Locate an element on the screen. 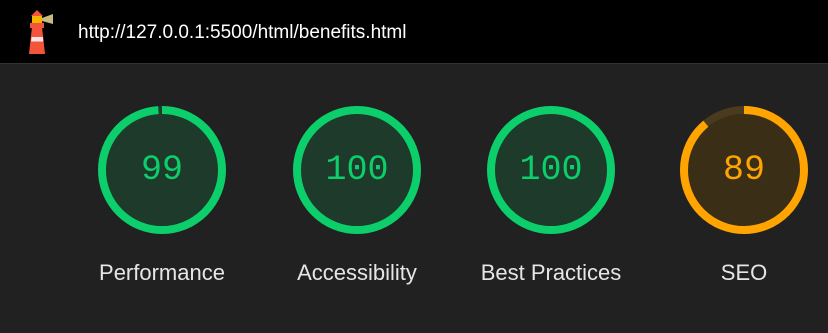 The width and height of the screenshot is (828, 333). performance-score: 99 is located at coordinates (161, 170).